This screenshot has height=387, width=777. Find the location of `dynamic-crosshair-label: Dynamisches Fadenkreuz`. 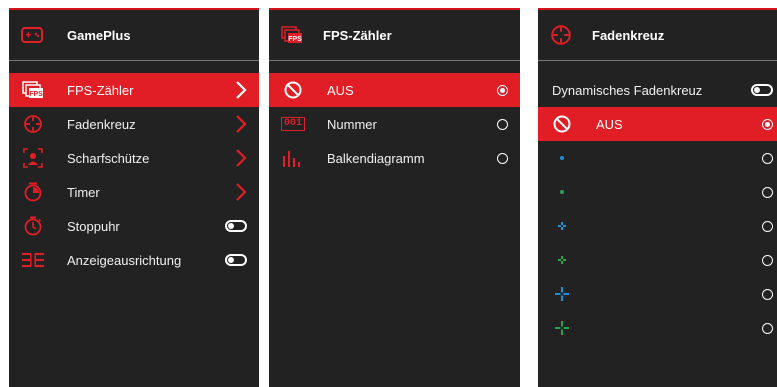

dynamic-crosshair-label: Dynamisches Fadenkreuz is located at coordinates (627, 90).